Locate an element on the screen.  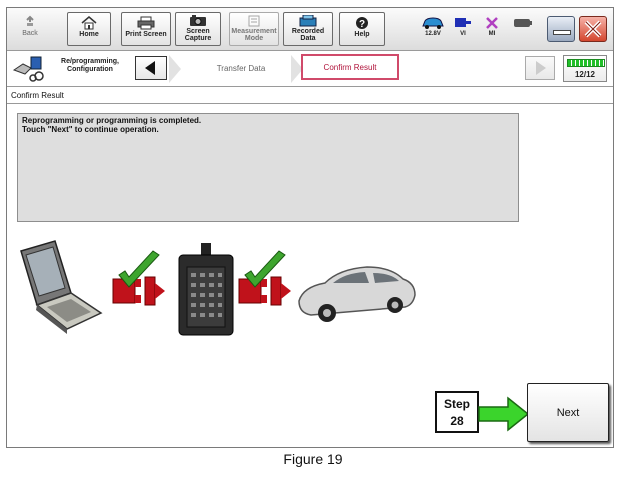
close-icon is located at coordinates (593, 29).